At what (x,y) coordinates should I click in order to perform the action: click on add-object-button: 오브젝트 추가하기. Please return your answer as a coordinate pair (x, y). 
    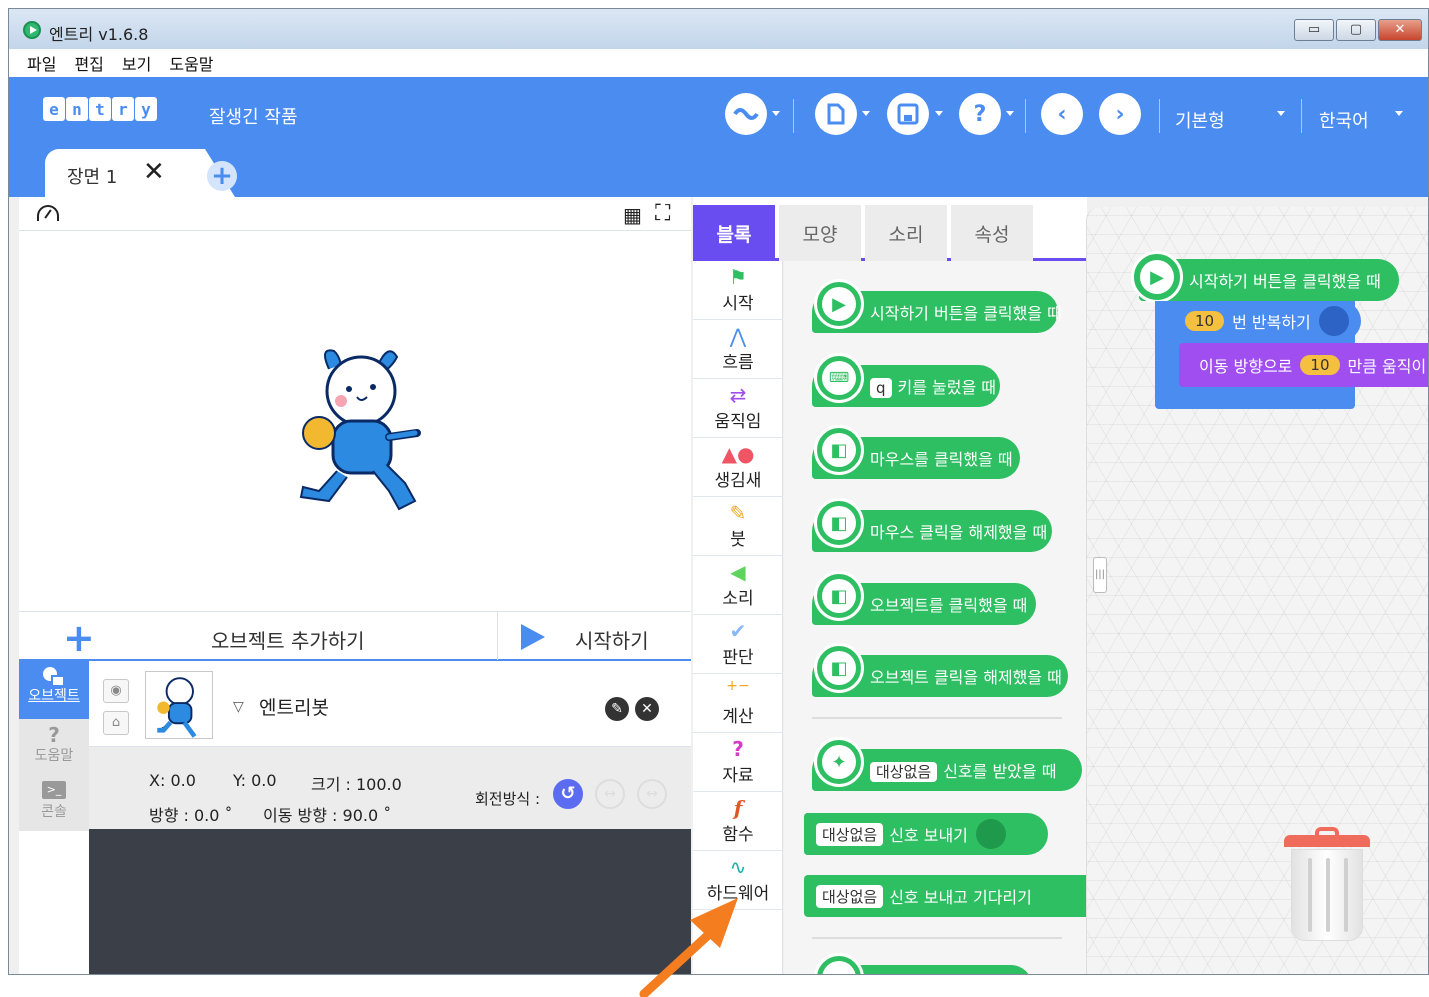
    Looking at the image, I should click on (288, 639).